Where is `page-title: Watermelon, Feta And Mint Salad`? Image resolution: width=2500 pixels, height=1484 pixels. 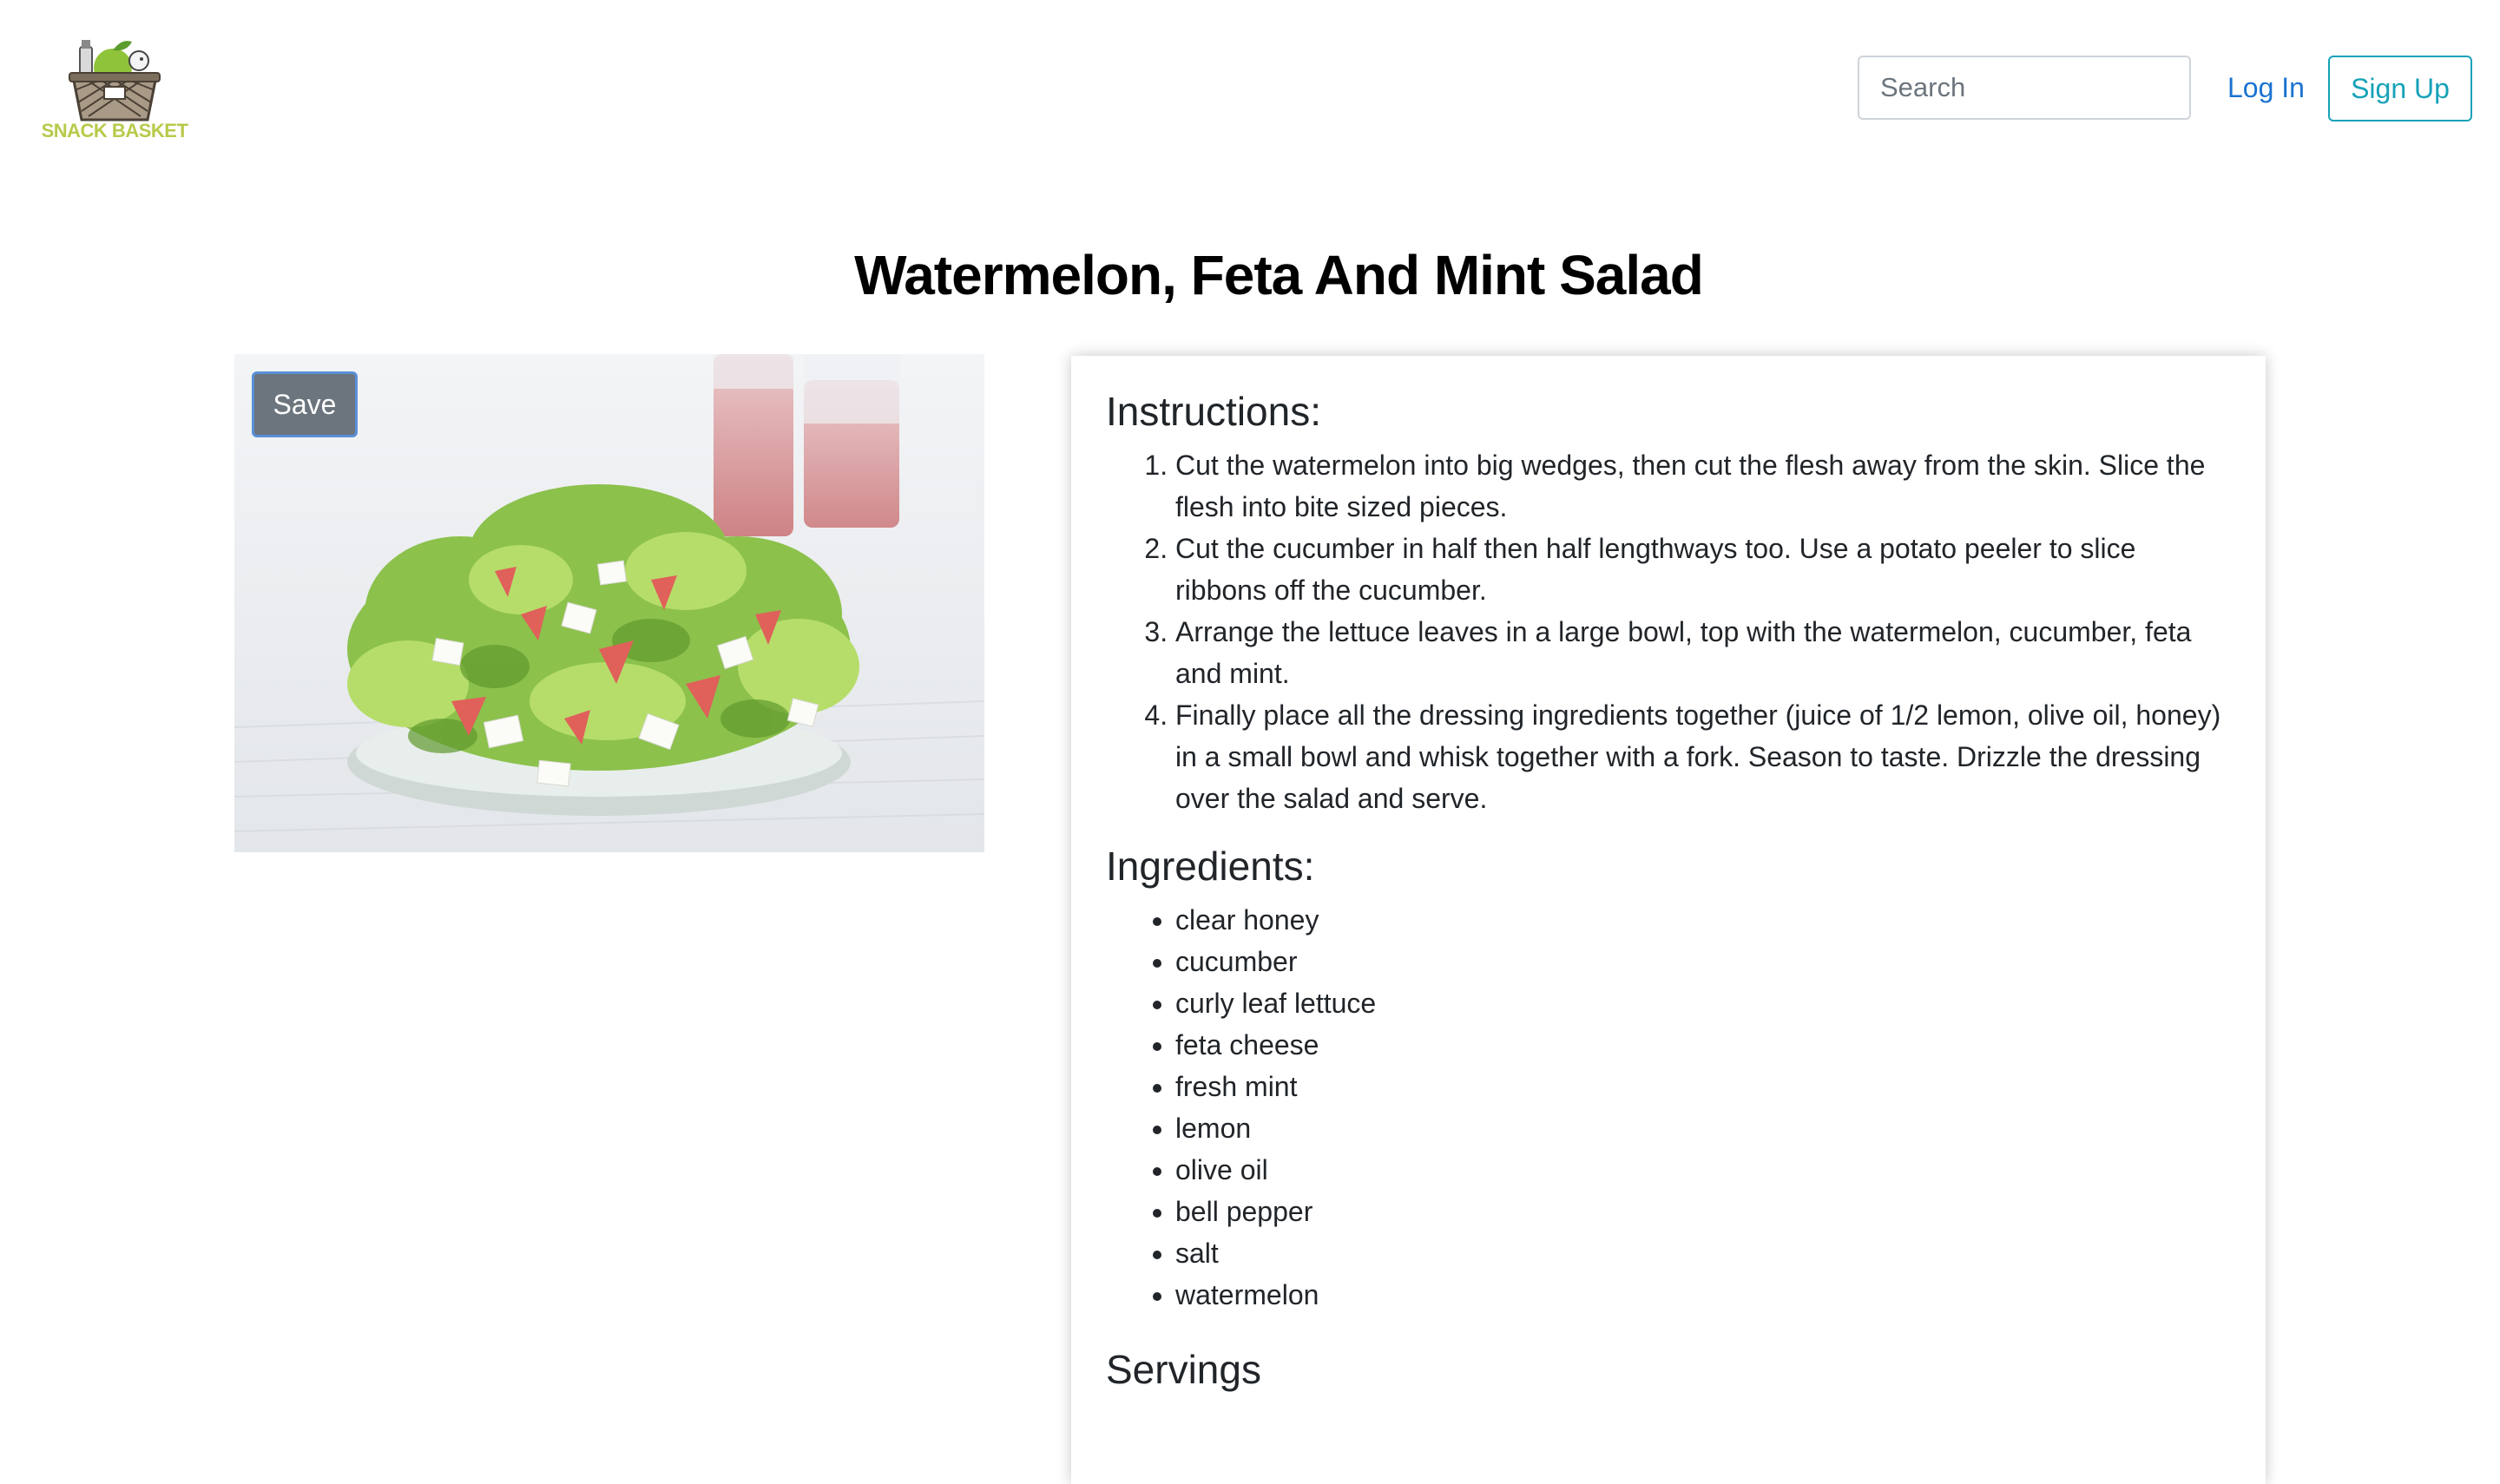
page-title: Watermelon, Feta And Mint Salad is located at coordinates (1279, 275).